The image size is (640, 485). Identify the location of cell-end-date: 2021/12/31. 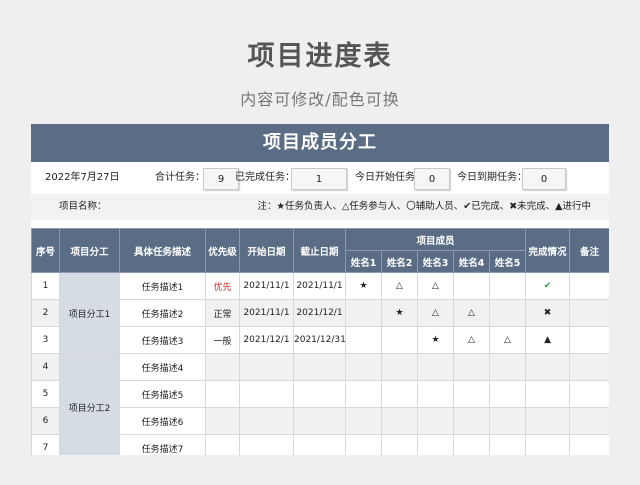
(319, 340).